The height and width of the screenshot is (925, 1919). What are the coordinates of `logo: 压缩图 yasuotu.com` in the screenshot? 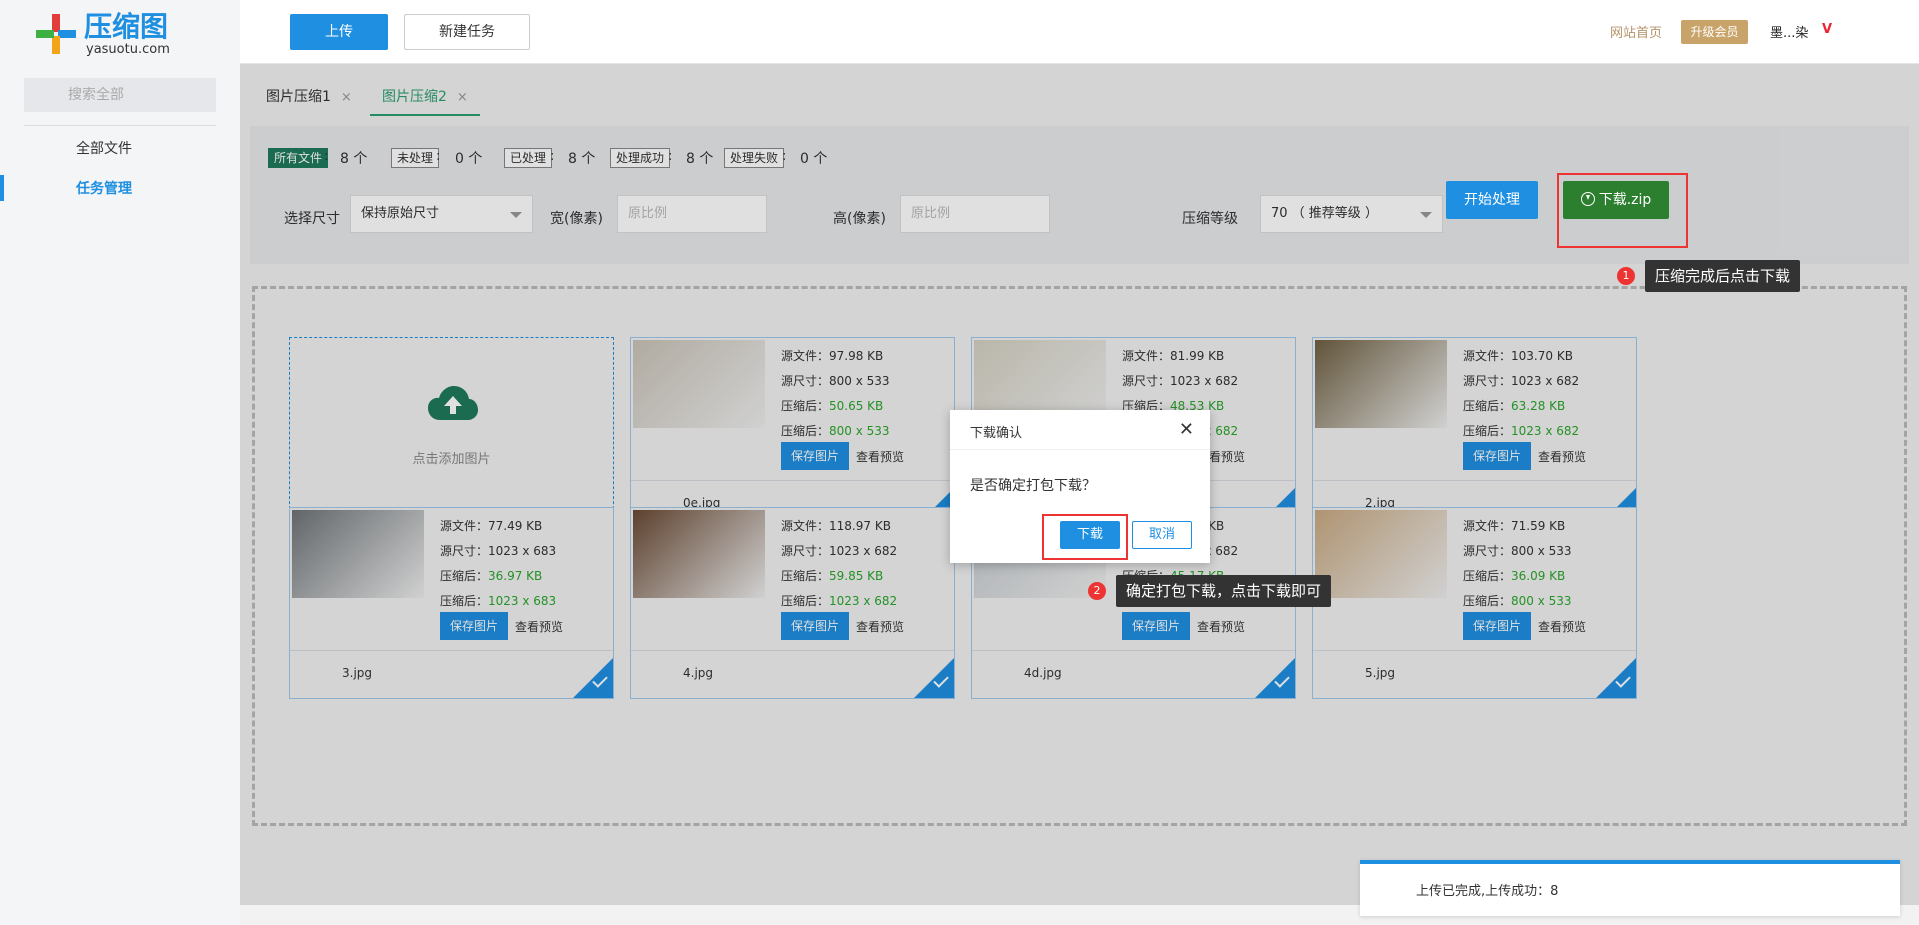 It's located at (111, 33).